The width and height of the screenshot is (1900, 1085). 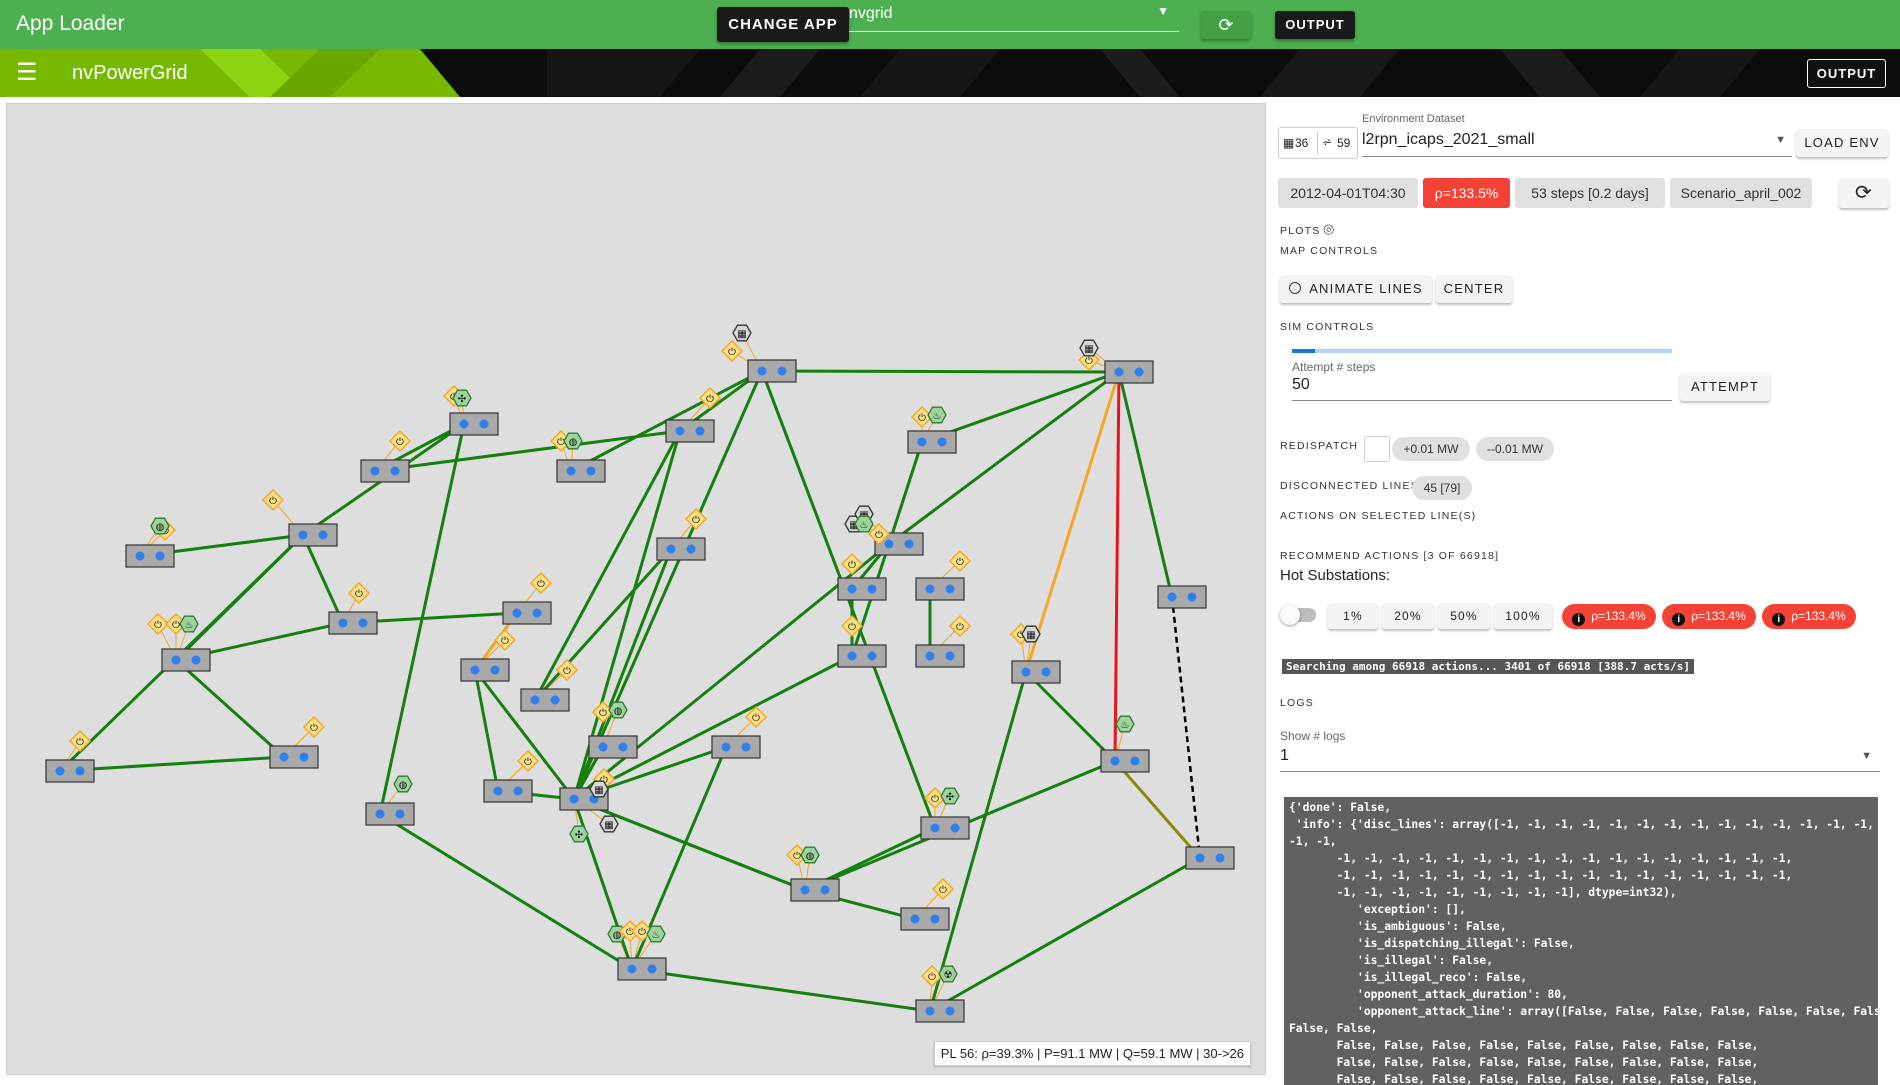 I want to click on show-logs-select: 1 ▼, so click(x=1580, y=757).